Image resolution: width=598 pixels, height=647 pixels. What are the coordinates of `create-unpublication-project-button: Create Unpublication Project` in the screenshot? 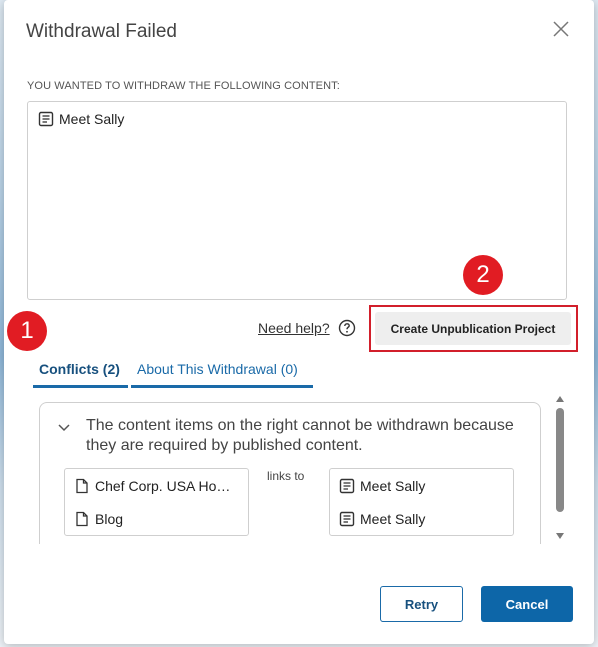 It's located at (473, 328).